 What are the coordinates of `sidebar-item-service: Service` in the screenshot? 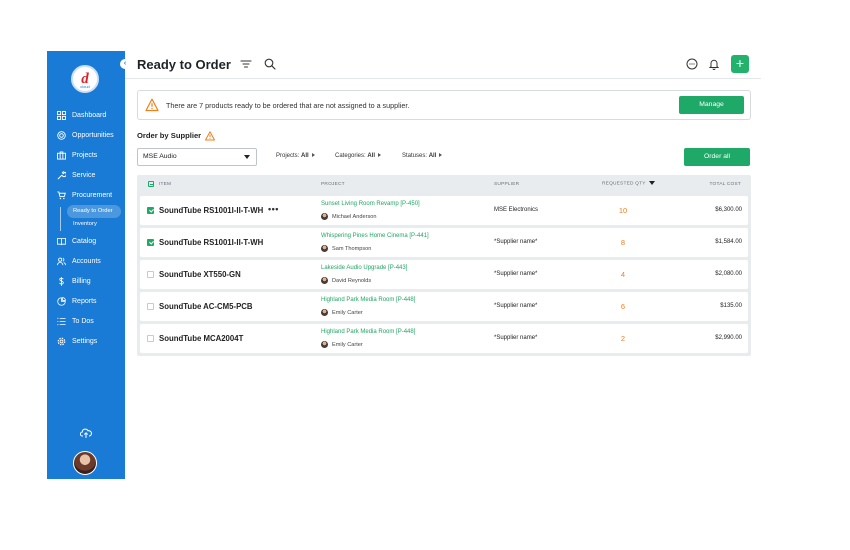 It's located at (86, 175).